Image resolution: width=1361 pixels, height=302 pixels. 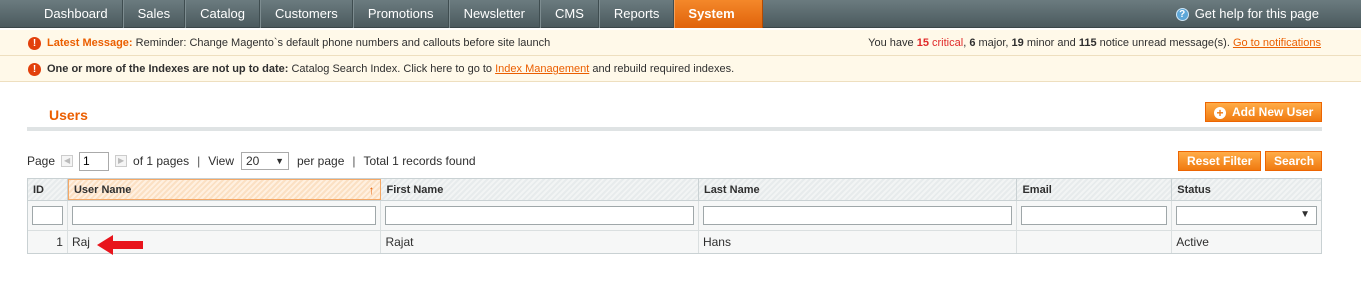 What do you see at coordinates (1095, 189) in the screenshot?
I see `header-email: Email` at bounding box center [1095, 189].